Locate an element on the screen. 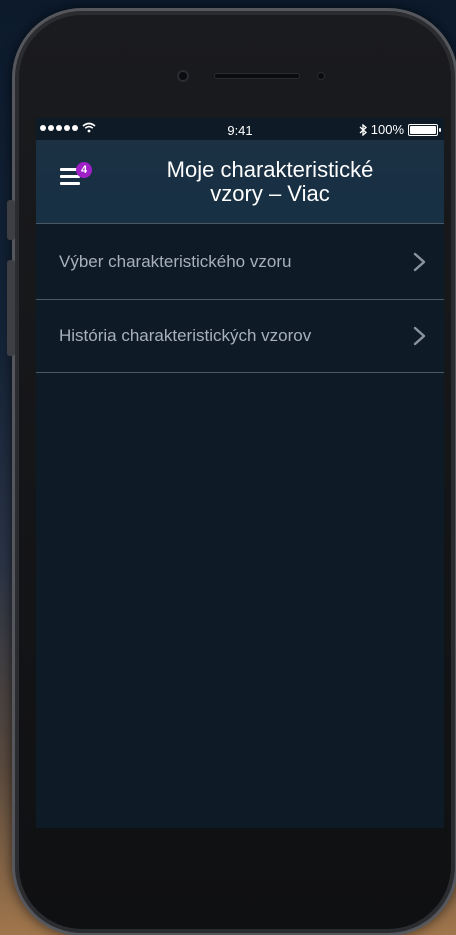 Image resolution: width=456 pixels, height=935 pixels. page-title-line1: Moje charakteristické is located at coordinates (270, 169).